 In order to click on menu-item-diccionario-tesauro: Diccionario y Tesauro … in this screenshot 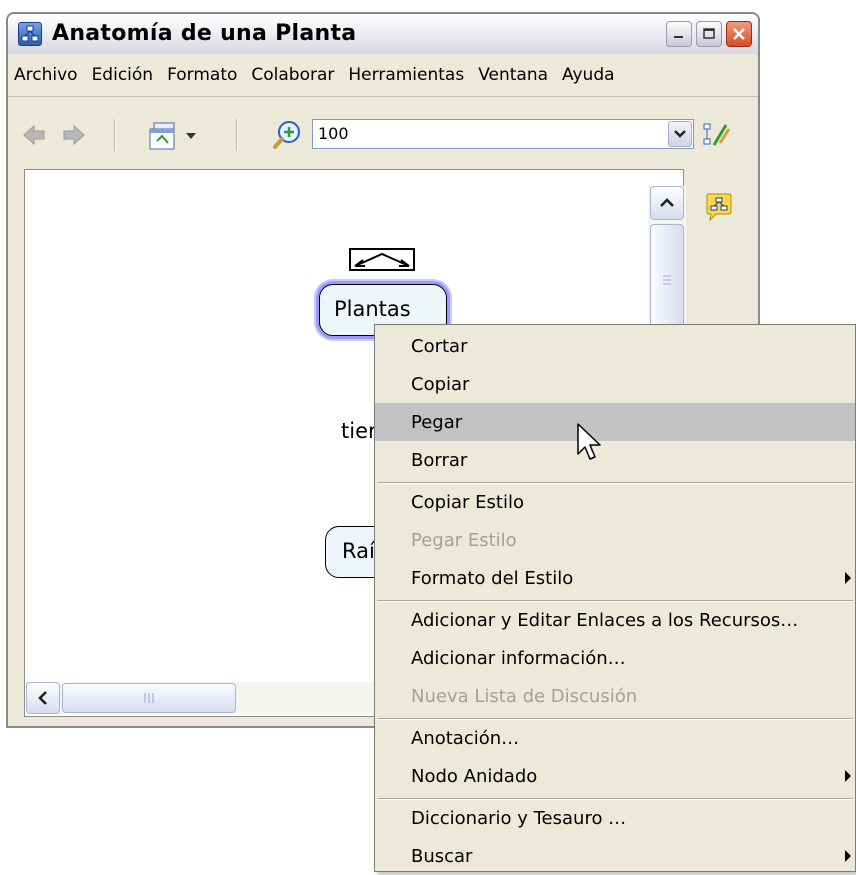, I will do `click(615, 818)`.